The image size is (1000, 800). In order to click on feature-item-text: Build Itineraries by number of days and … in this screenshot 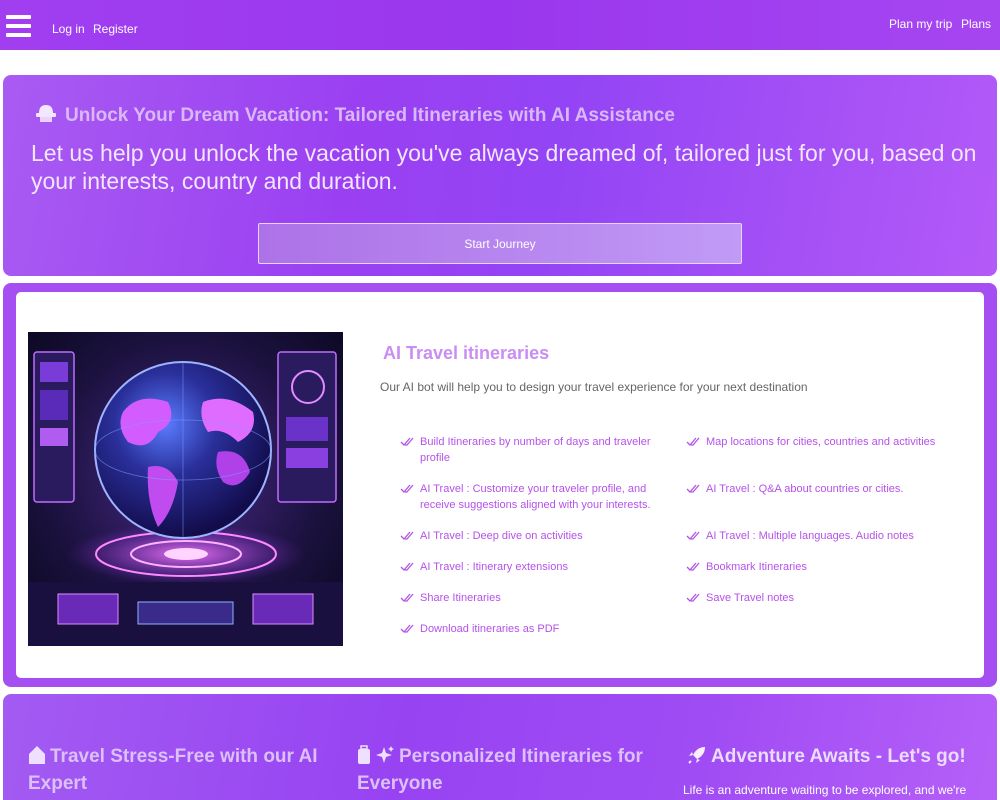, I will do `click(535, 450)`.